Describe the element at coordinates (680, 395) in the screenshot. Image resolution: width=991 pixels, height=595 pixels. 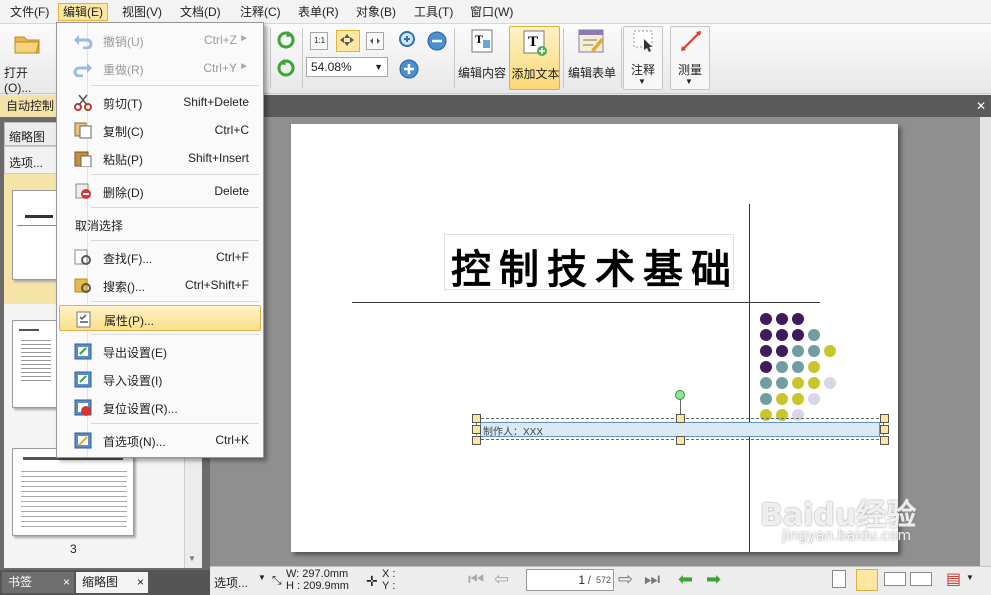
I see `rotate-handle` at that location.